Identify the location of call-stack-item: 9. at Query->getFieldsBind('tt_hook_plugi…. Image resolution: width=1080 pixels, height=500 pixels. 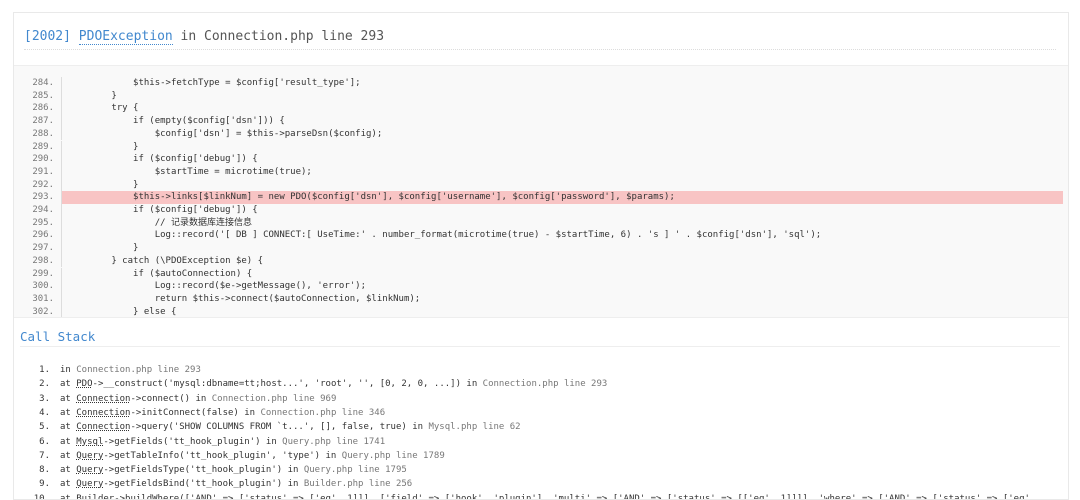
(541, 484).